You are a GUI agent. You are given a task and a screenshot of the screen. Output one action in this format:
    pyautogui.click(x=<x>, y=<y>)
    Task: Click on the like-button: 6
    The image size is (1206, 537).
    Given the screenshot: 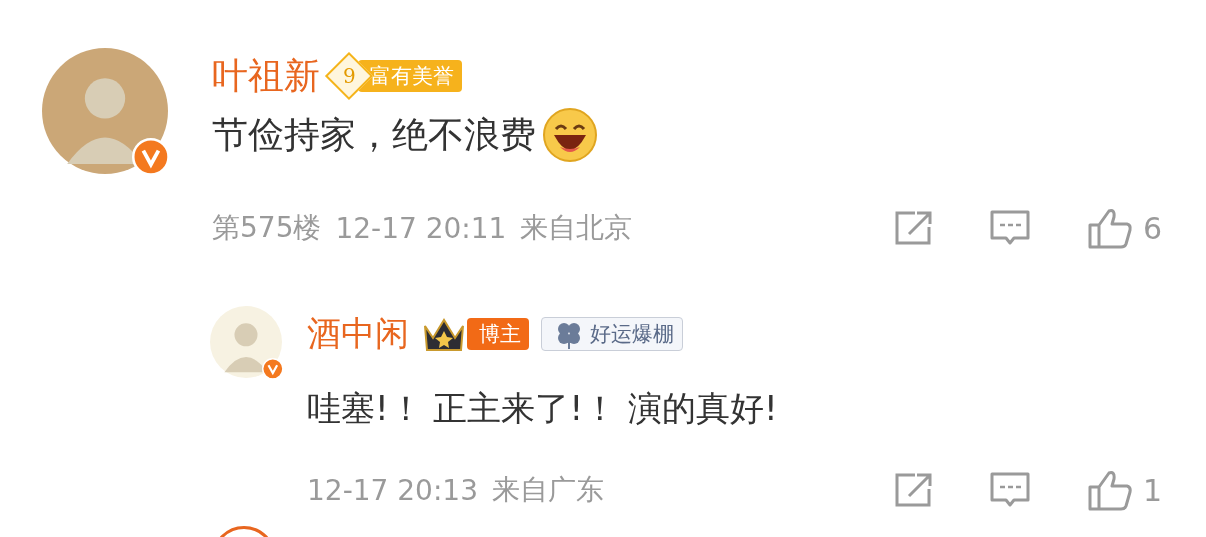 What is the action you would take?
    pyautogui.click(x=1124, y=228)
    